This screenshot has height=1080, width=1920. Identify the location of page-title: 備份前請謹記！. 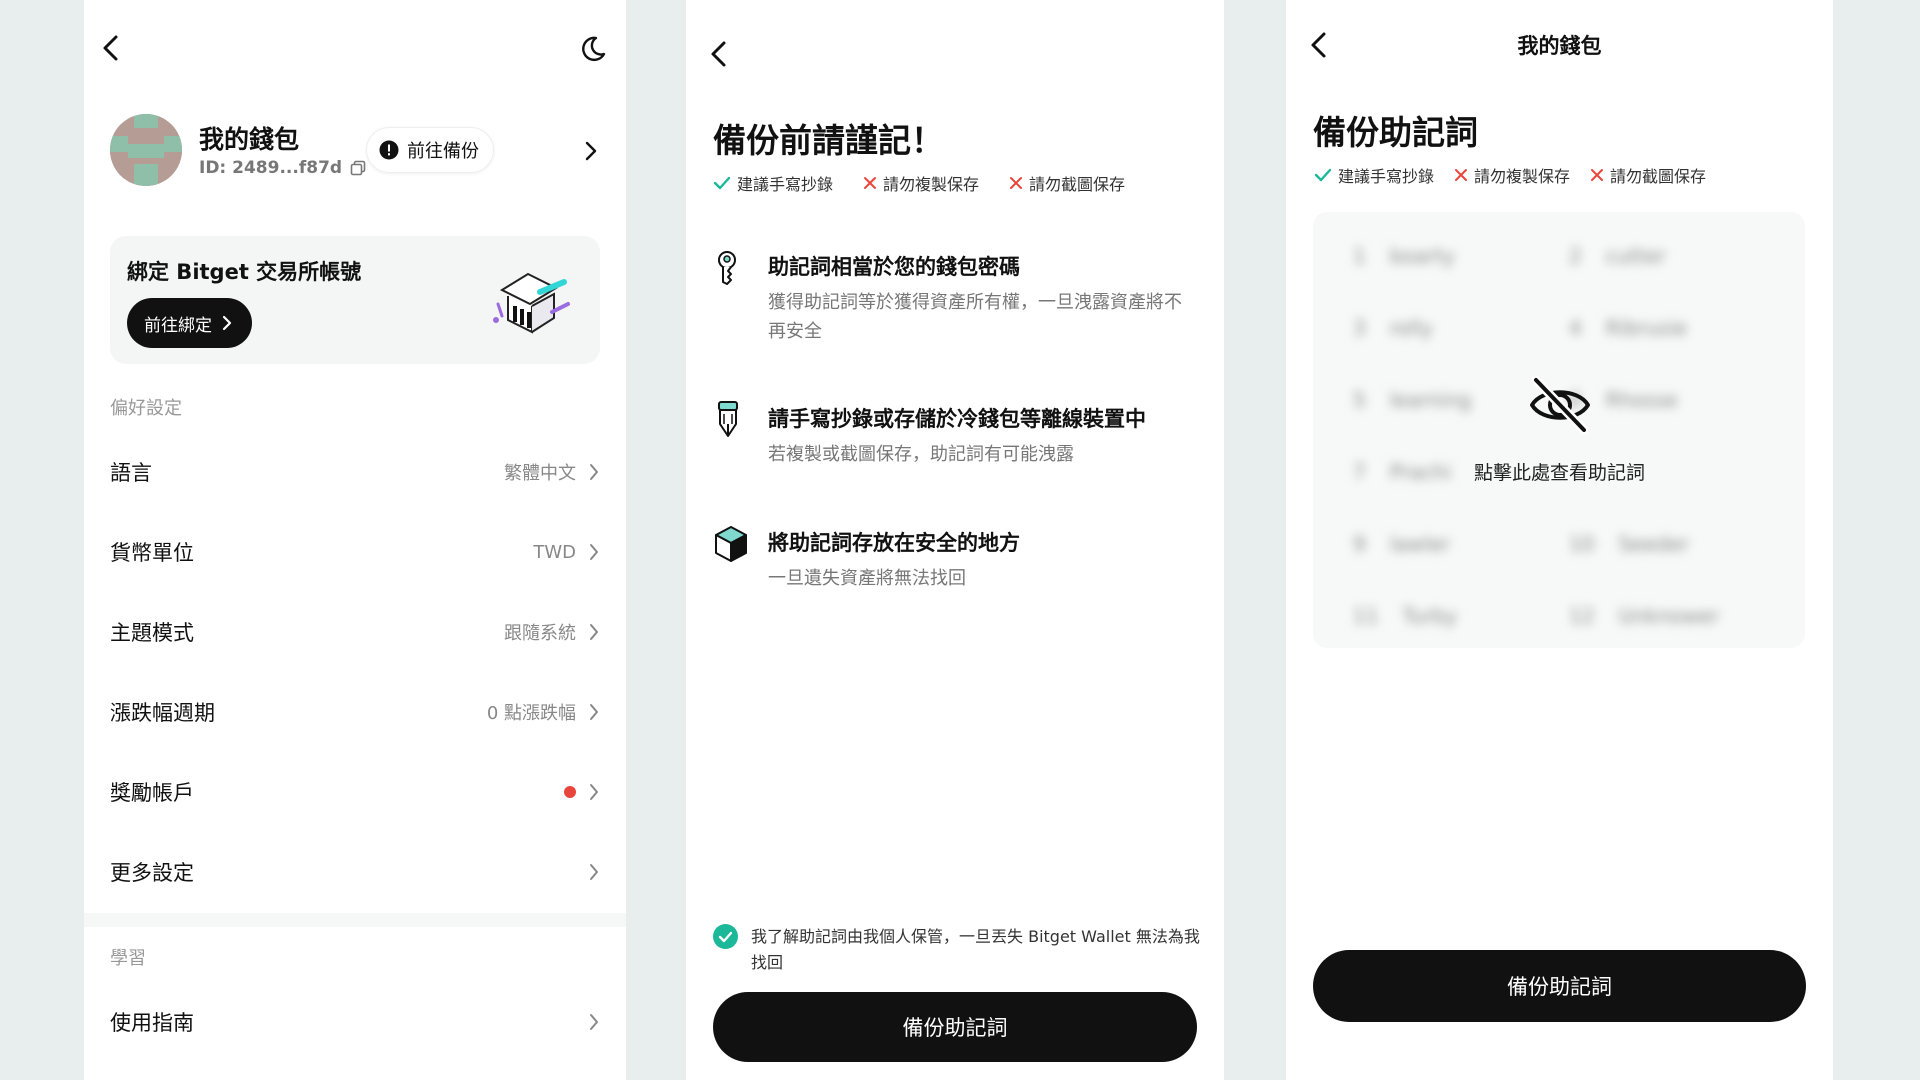
(828, 140).